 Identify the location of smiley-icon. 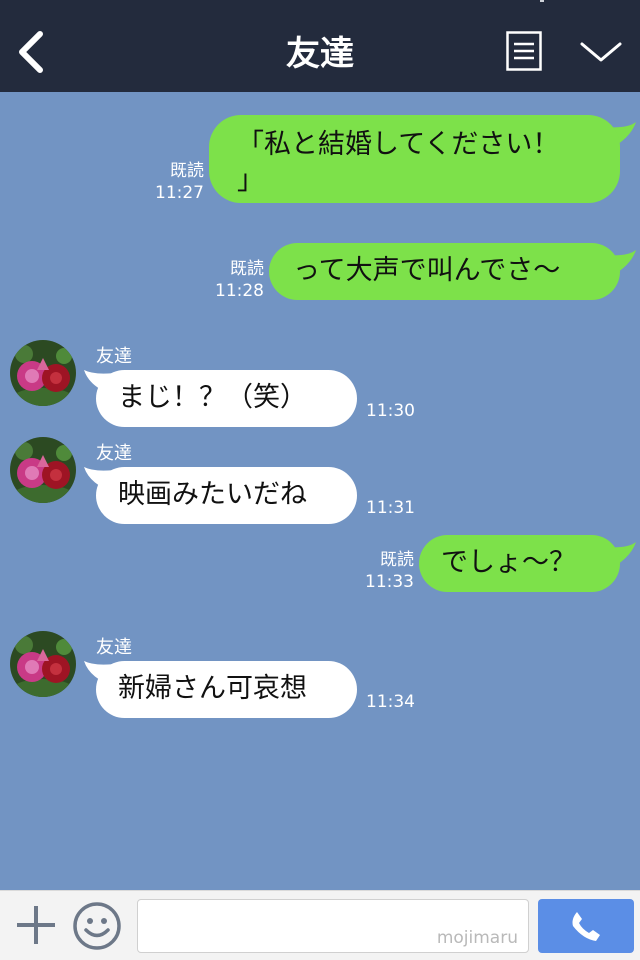
(97, 926).